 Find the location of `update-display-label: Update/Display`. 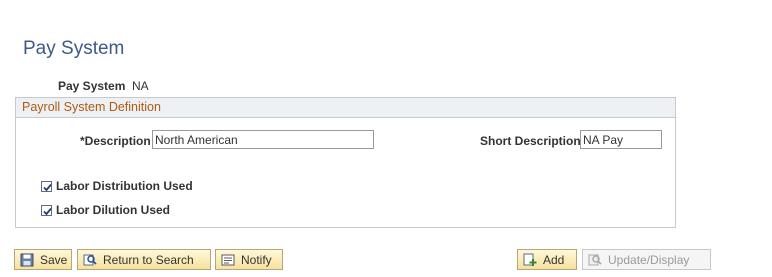

update-display-label: Update/Display is located at coordinates (649, 259).